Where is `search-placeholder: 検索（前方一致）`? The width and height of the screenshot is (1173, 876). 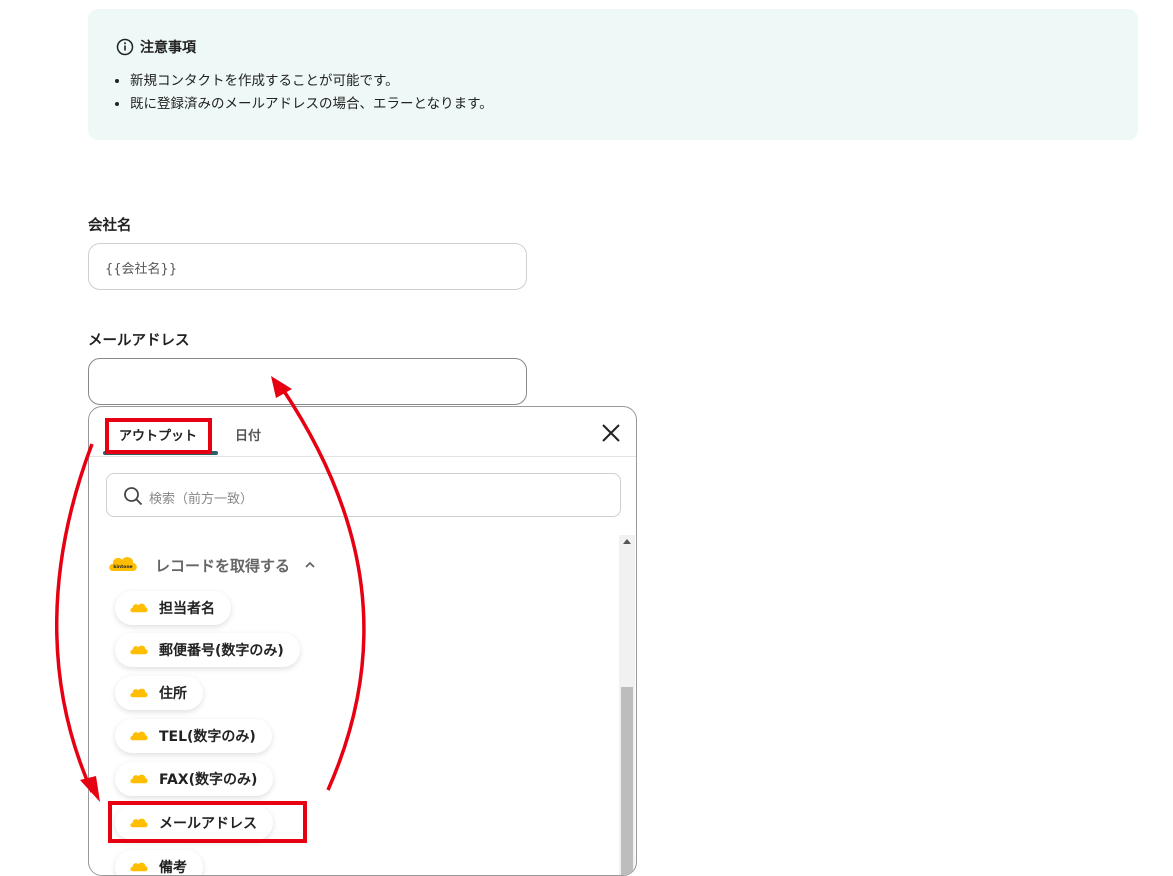 search-placeholder: 検索（前方一致） is located at coordinates (201, 499).